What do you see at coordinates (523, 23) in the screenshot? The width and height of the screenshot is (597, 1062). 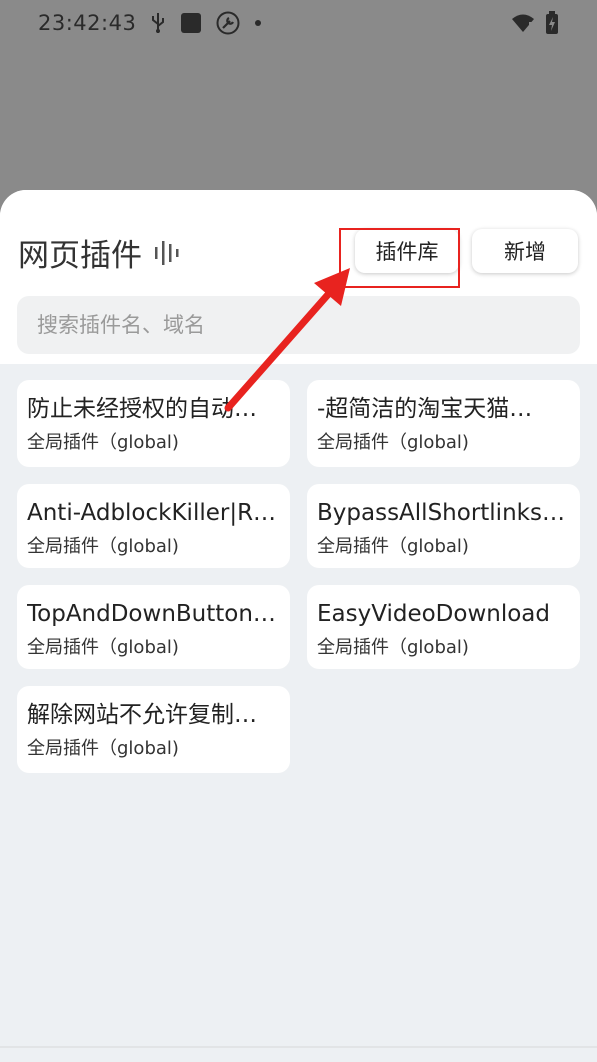 I see `wifi-icon` at bounding box center [523, 23].